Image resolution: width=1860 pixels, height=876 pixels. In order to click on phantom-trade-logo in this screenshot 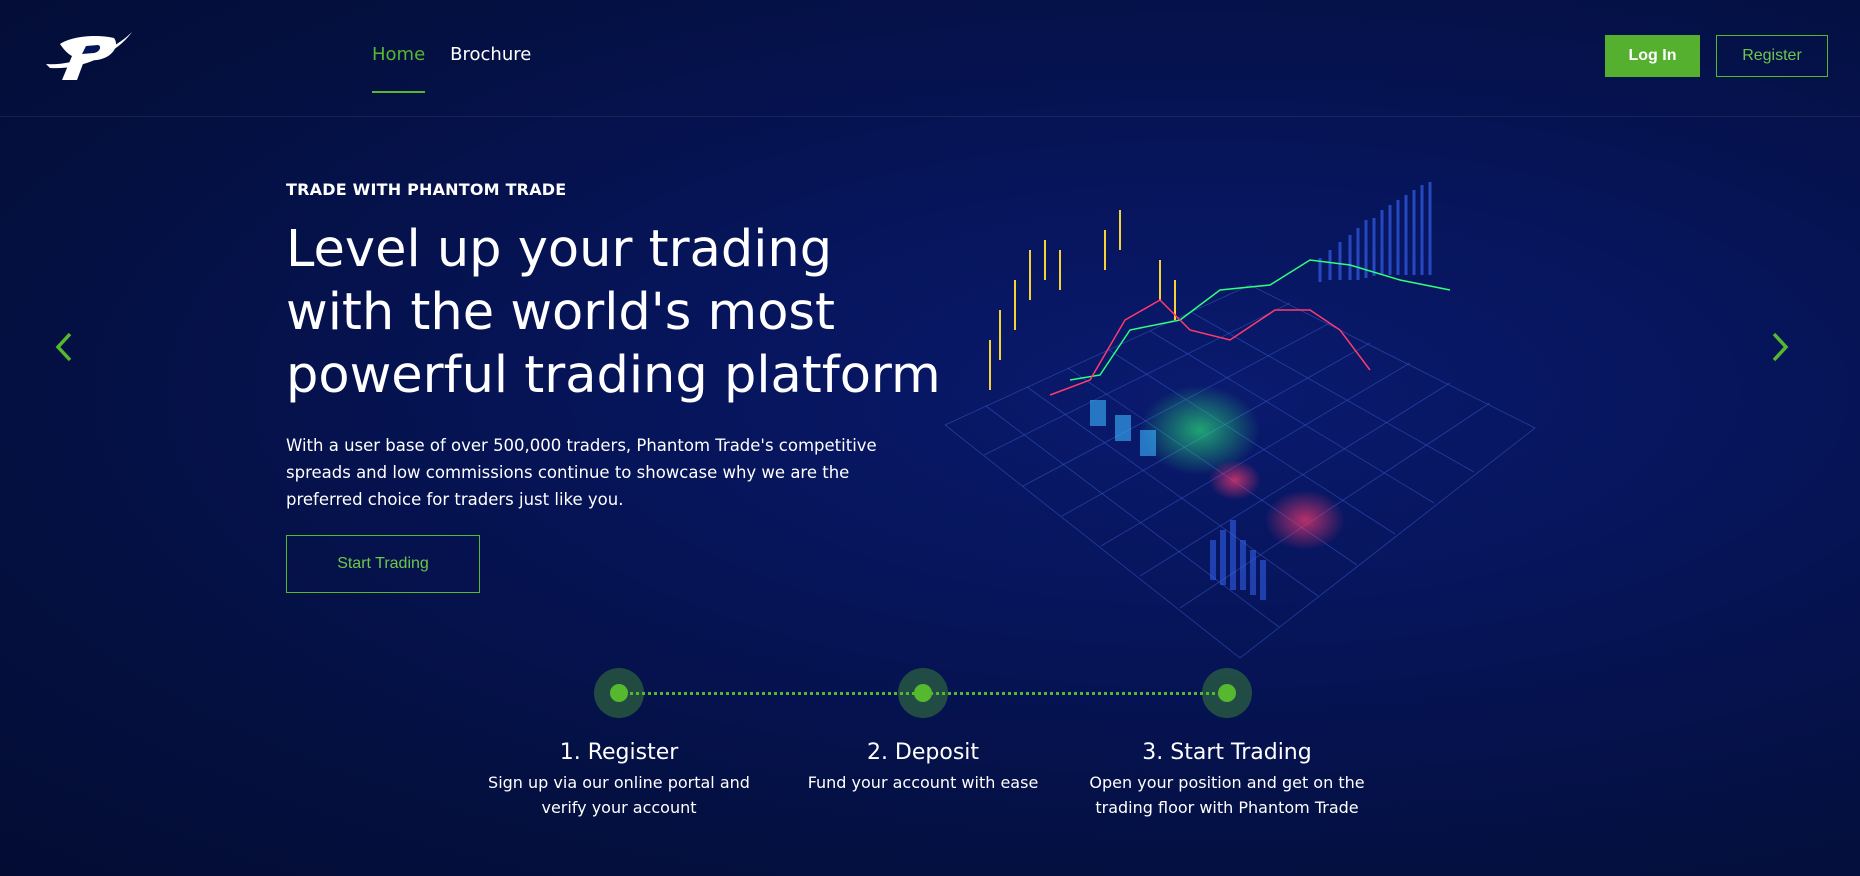, I will do `click(87, 55)`.